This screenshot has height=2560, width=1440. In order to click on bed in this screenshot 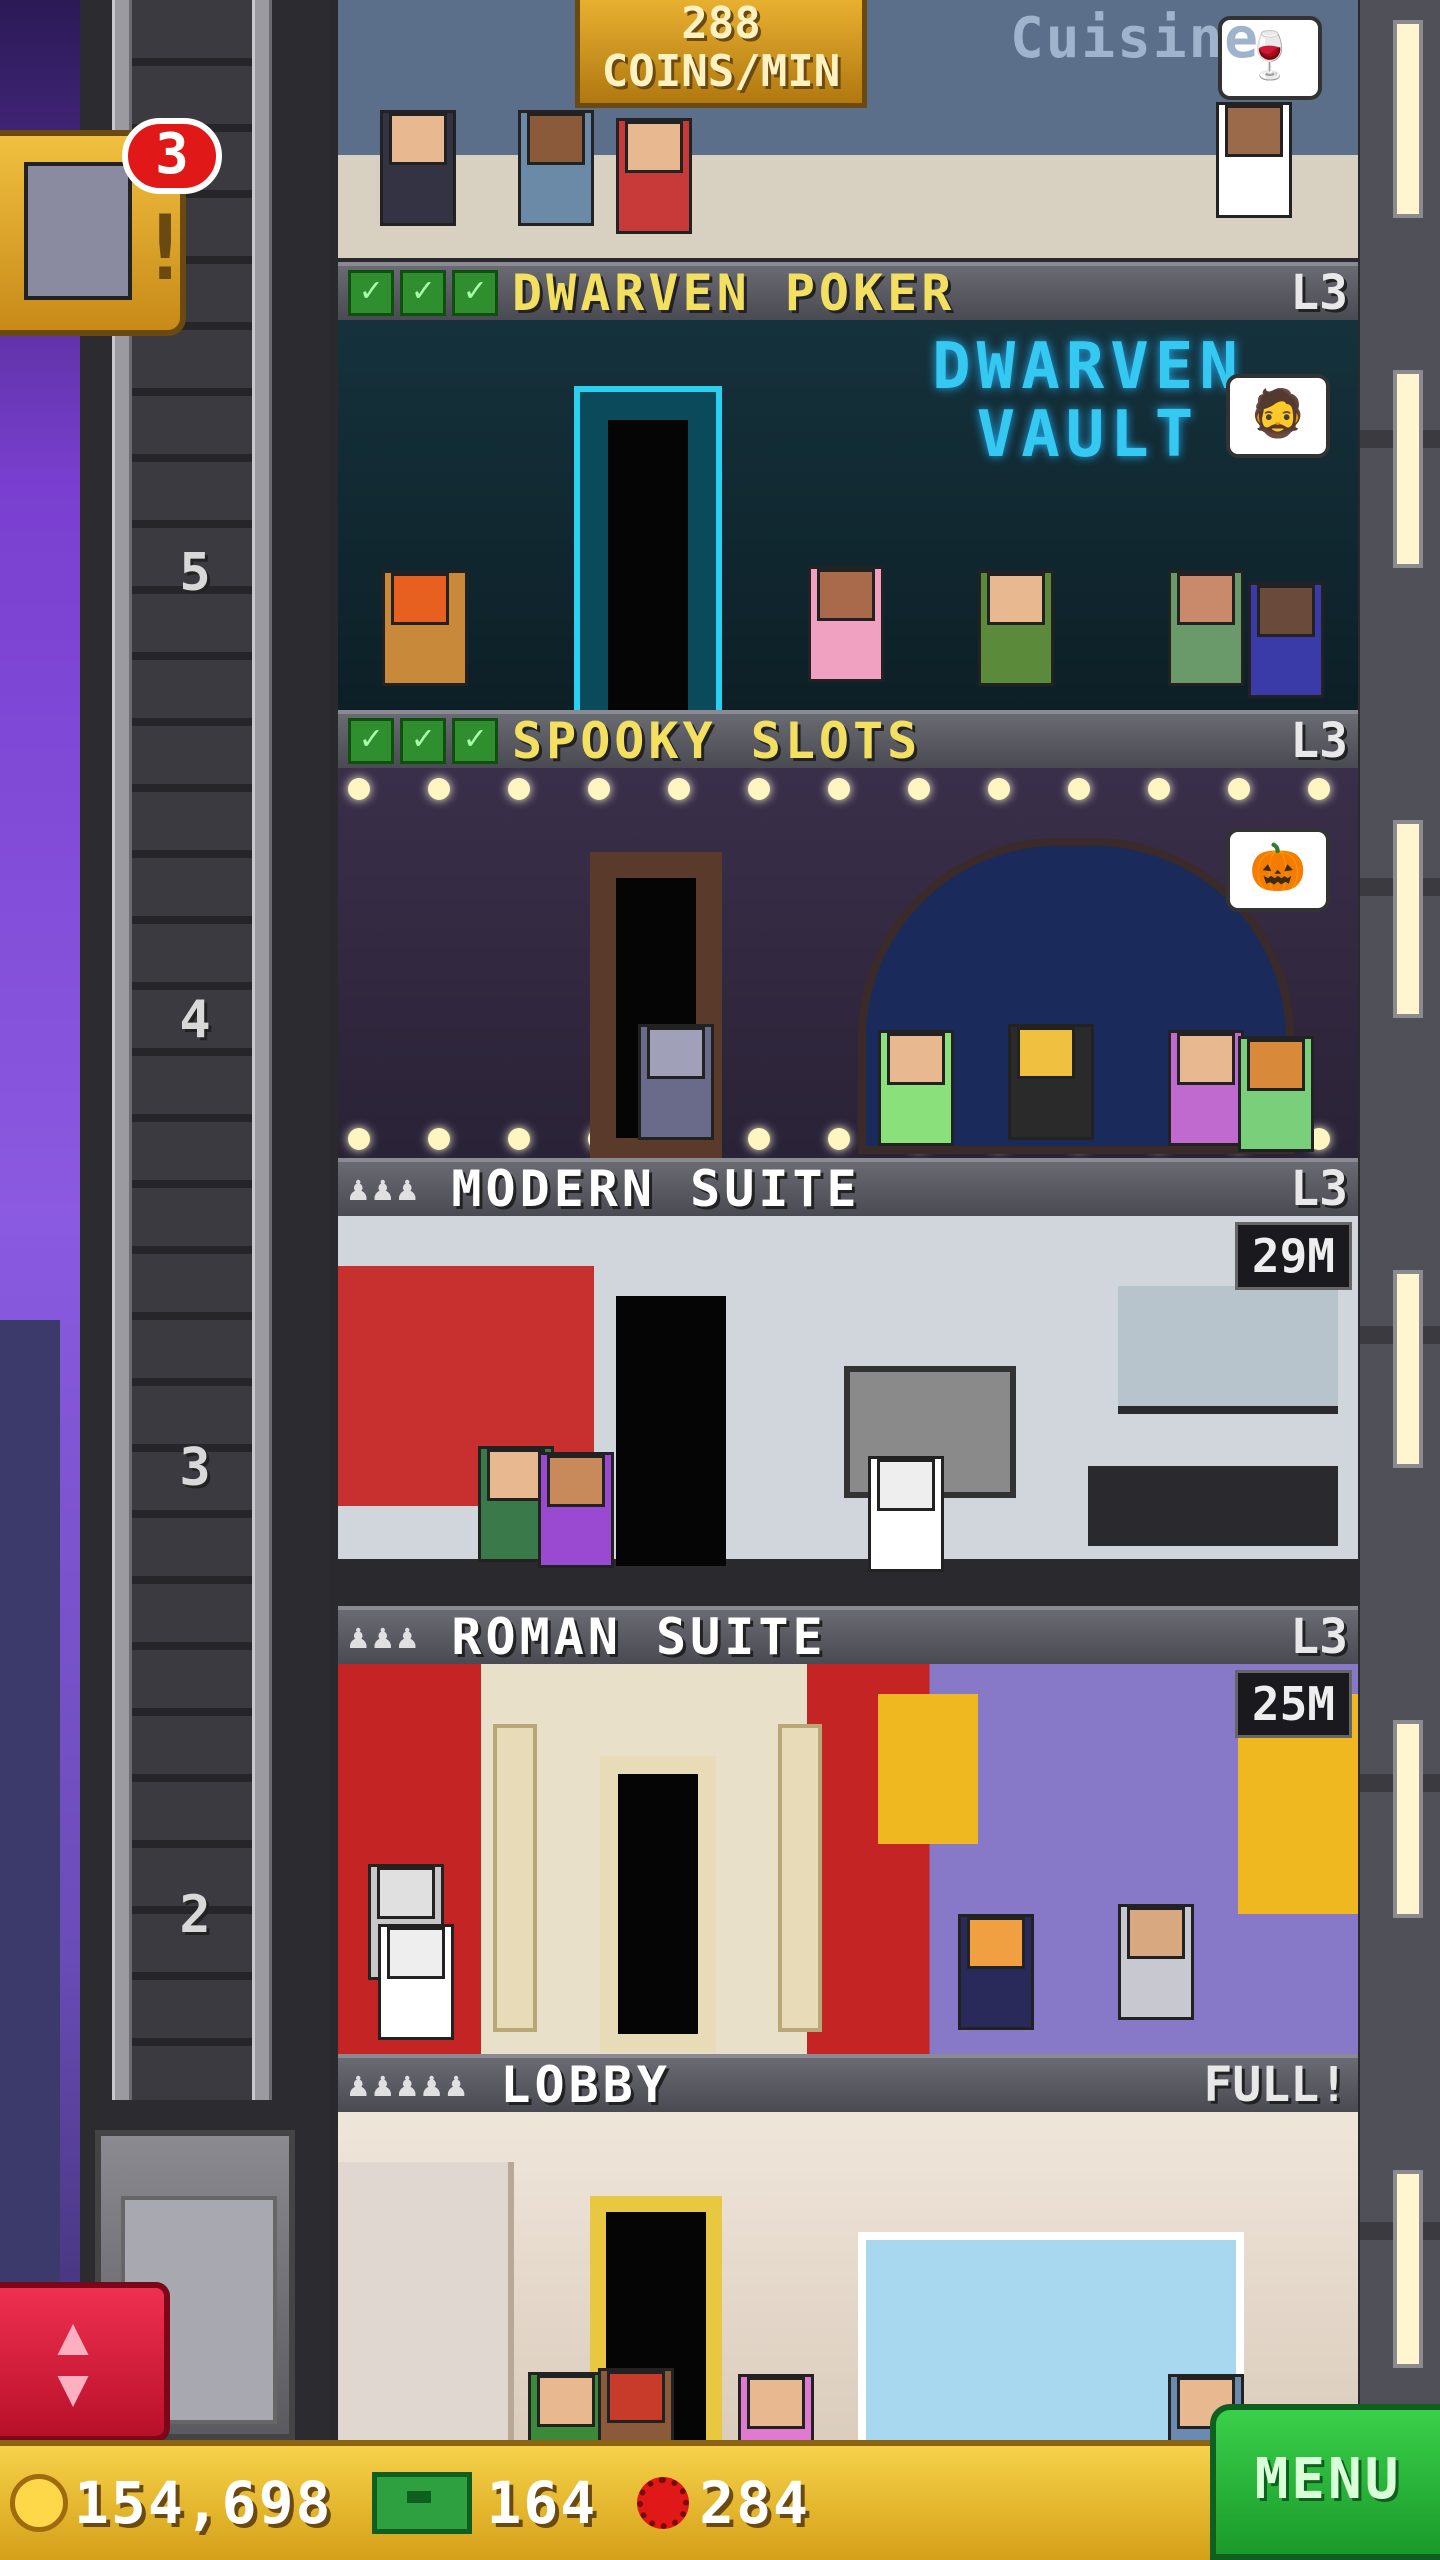, I will do `click(1213, 1506)`.